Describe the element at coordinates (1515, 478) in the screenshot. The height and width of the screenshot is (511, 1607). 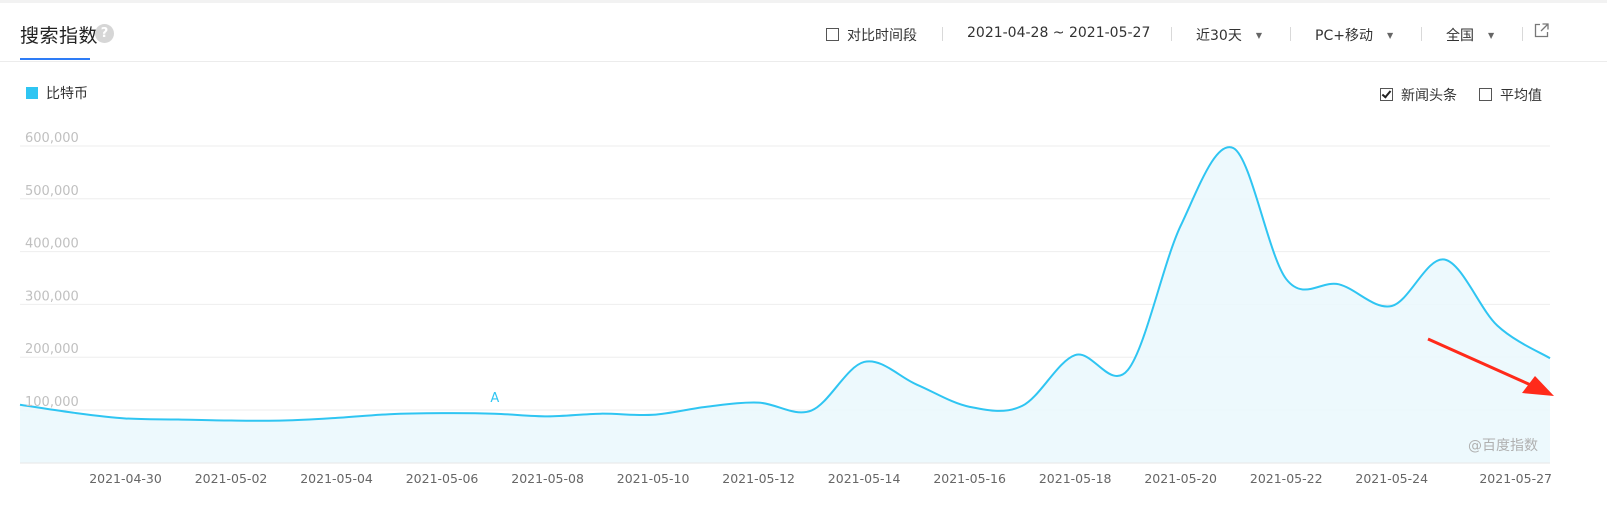
I see `x-tick-label: 2021-05-27` at that location.